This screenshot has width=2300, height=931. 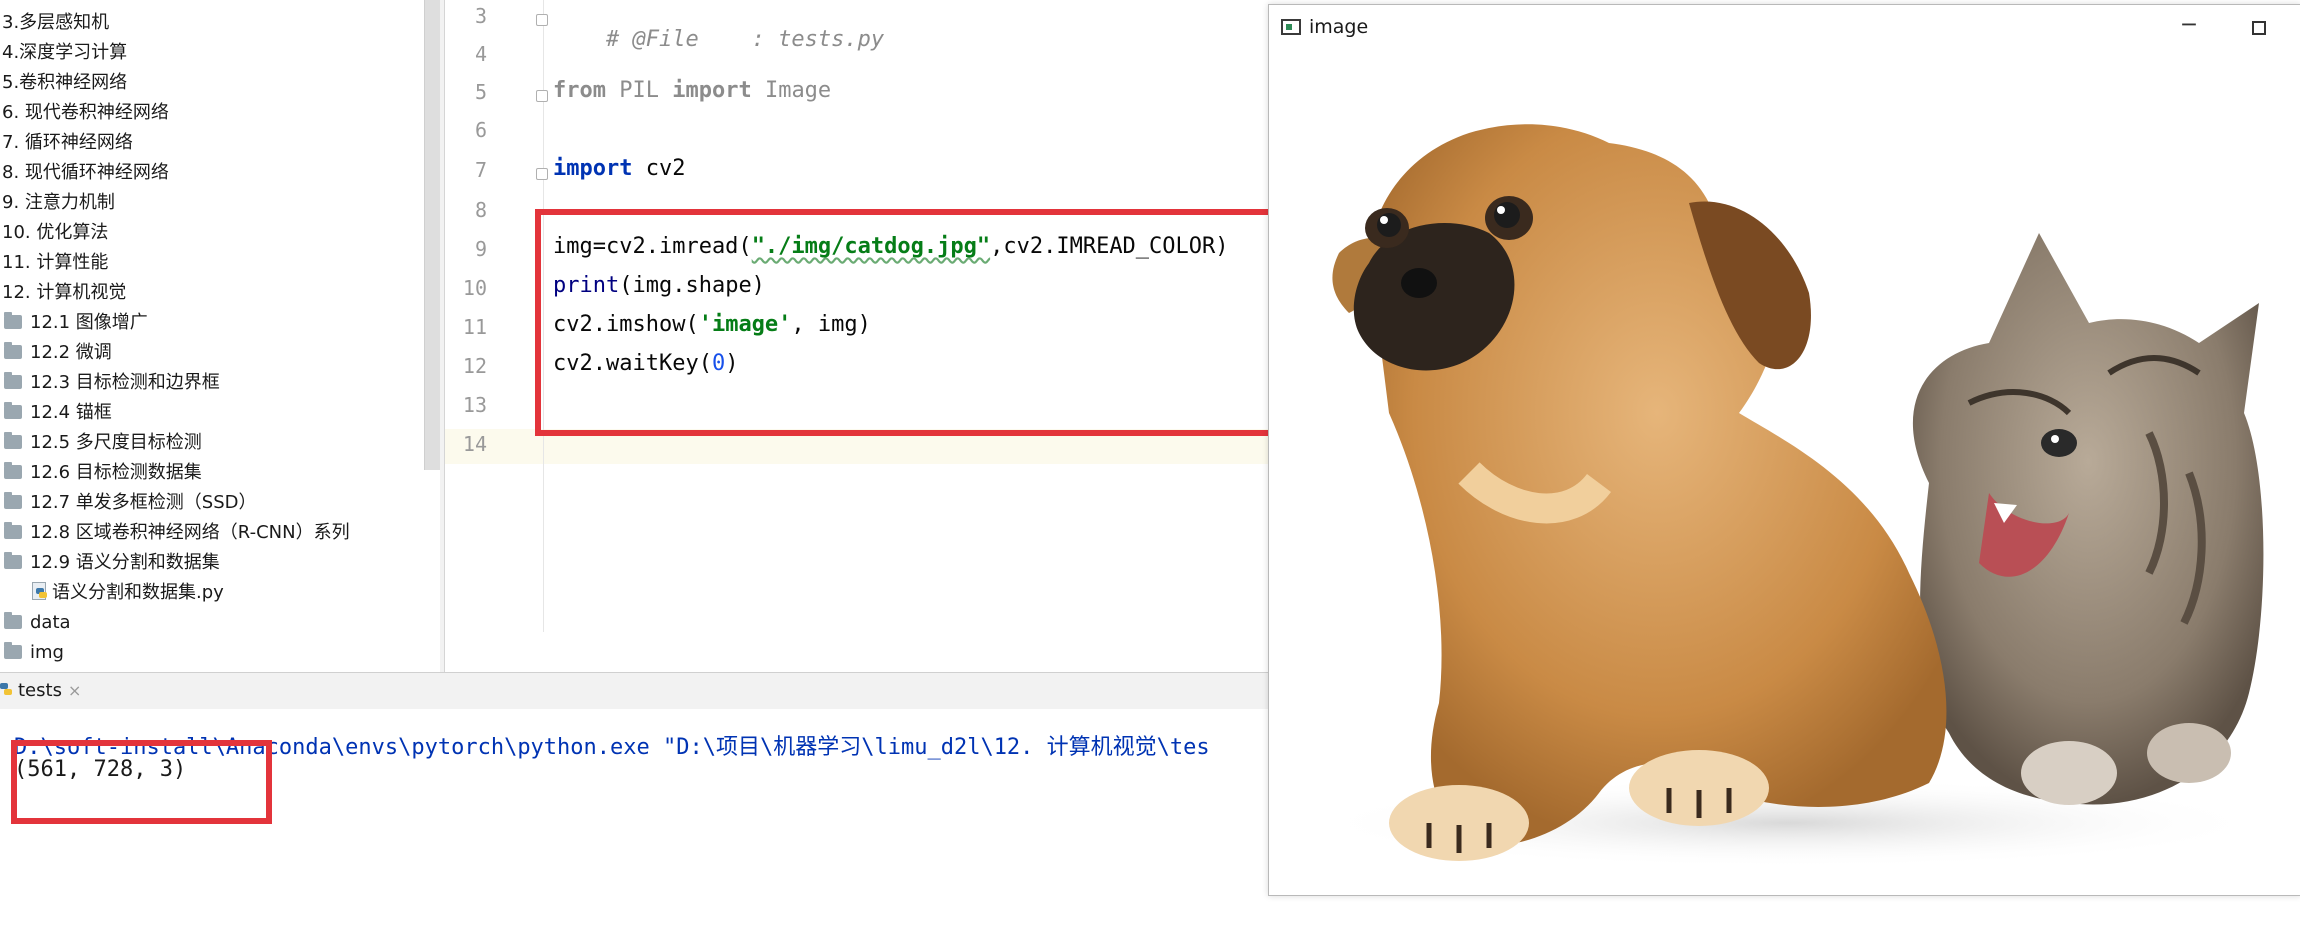 I want to click on tree-folder-item: 5.卷积神经网络, so click(x=64, y=83).